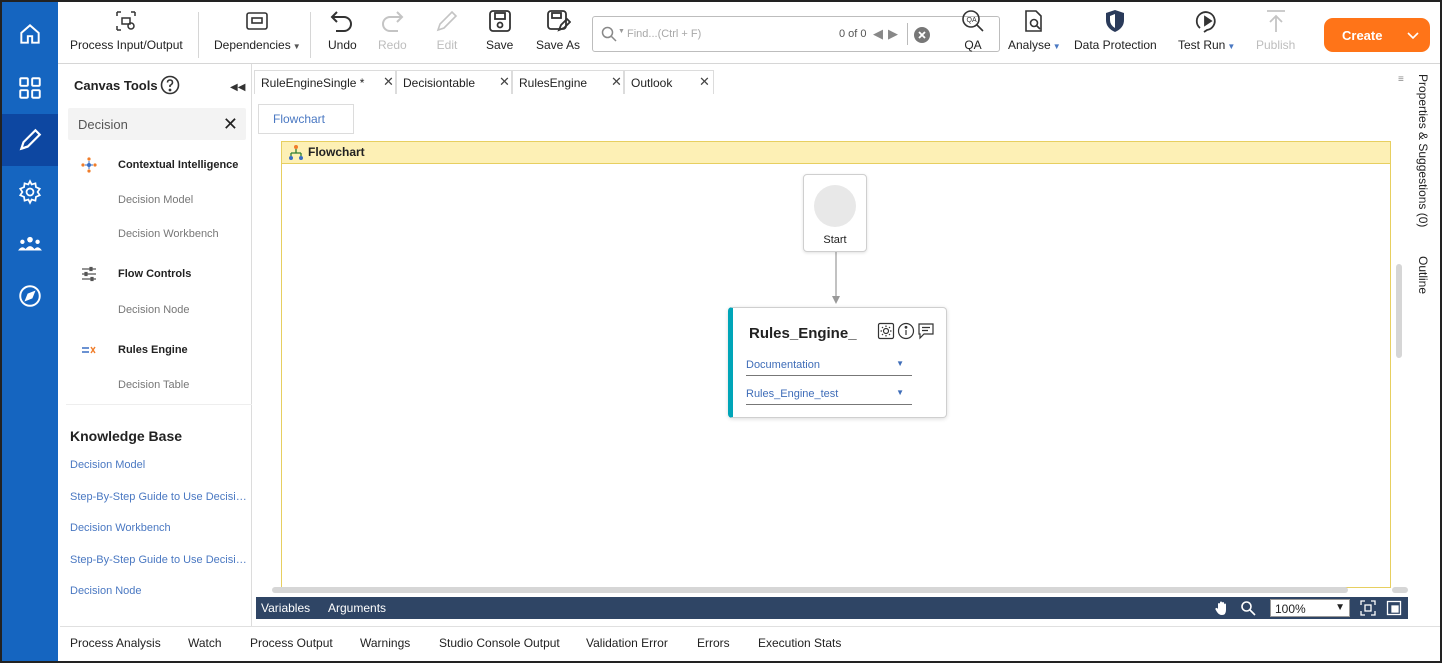 The width and height of the screenshot is (1442, 663). I want to click on tab-decisiontable: Decisiontable ✕, so click(454, 82).